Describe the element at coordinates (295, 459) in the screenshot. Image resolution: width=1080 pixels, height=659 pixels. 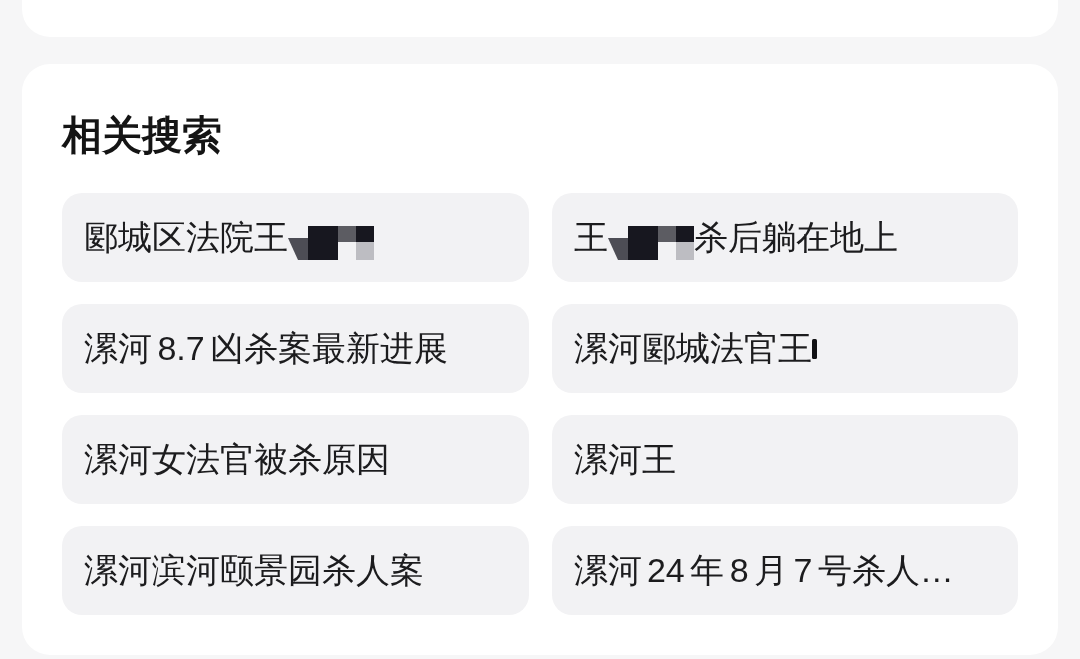
I see `related-search-item: 漯河女法官被杀原因` at that location.